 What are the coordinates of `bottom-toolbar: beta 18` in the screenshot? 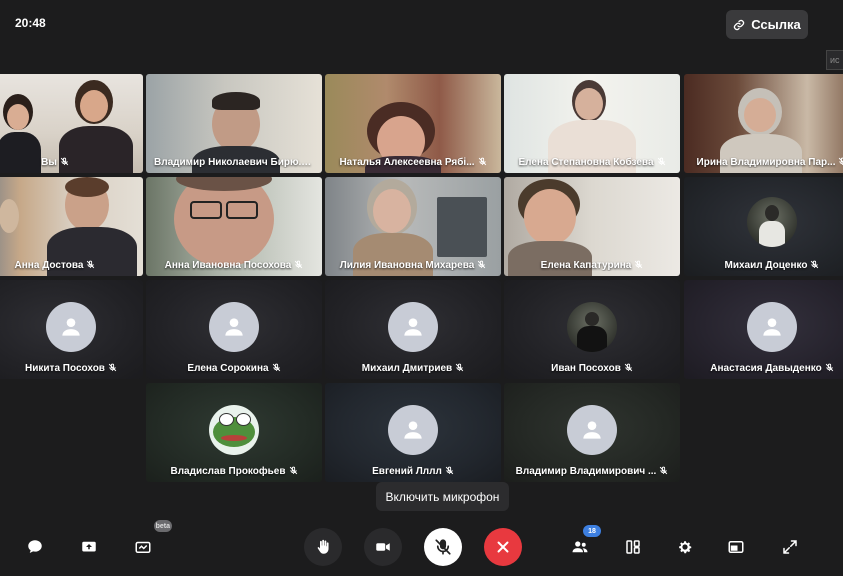 It's located at (421, 548).